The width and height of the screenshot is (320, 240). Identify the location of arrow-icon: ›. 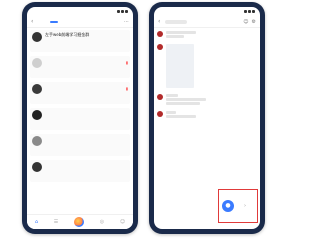
(245, 206).